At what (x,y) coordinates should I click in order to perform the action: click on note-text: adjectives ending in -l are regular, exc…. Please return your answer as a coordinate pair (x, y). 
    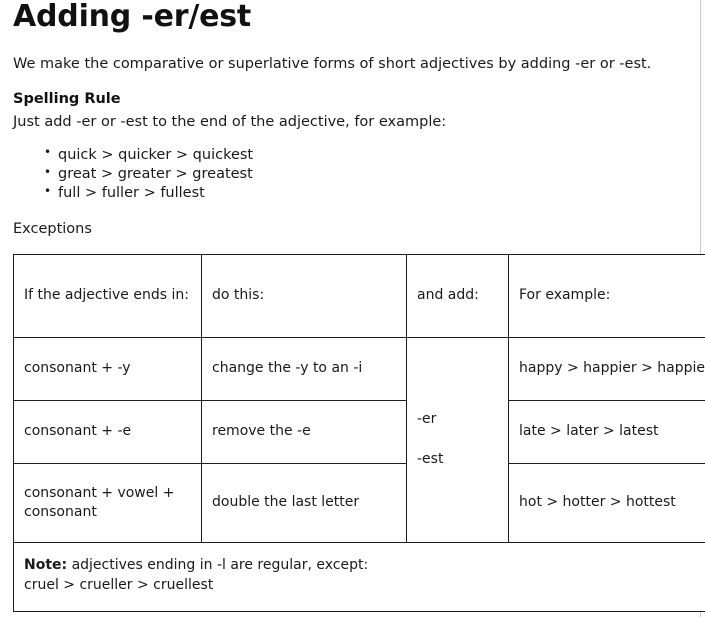
    Looking at the image, I should click on (218, 564).